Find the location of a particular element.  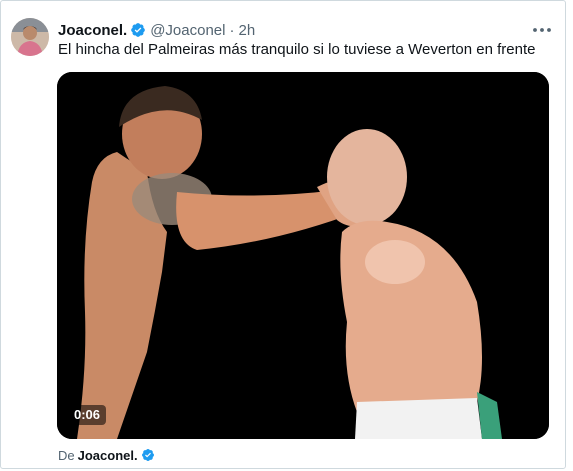

tweet-header: Joaconel. @Joaconel · 2h is located at coordinates (156, 30).